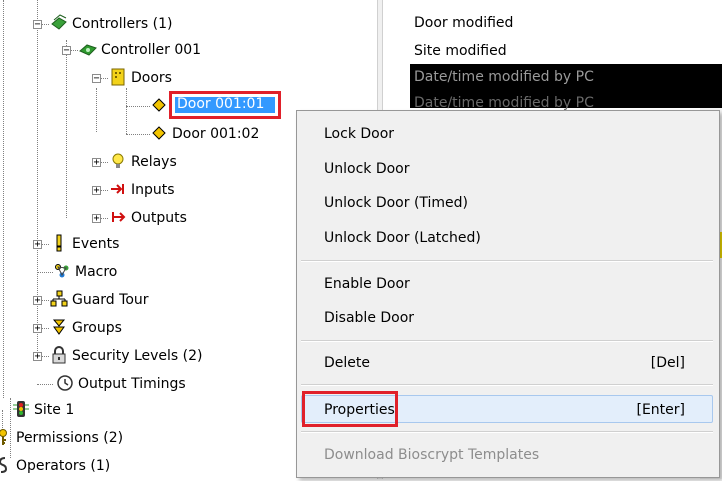 The width and height of the screenshot is (722, 481). Describe the element at coordinates (88, 49) in the screenshot. I see `controller-icon` at that location.